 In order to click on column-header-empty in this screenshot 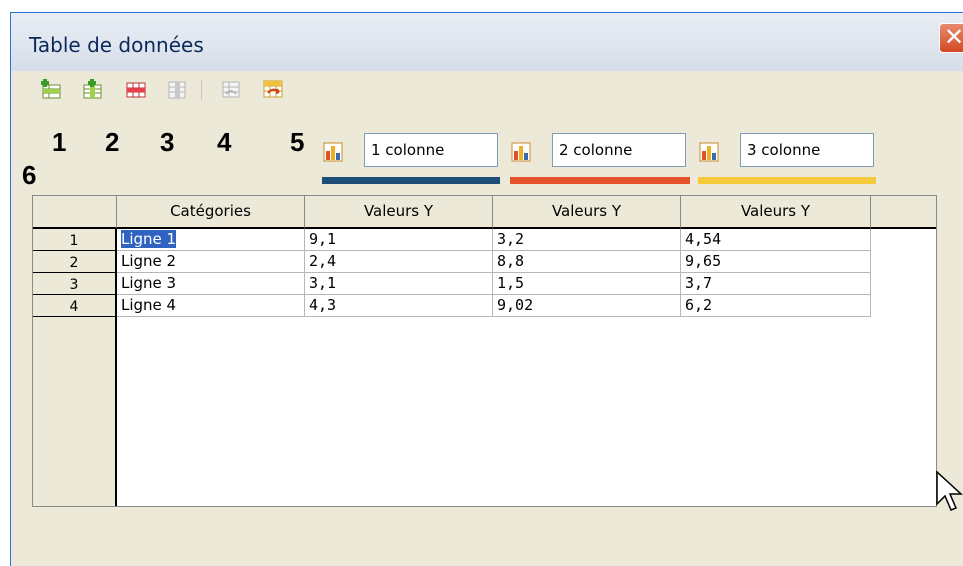, I will do `click(903, 212)`.